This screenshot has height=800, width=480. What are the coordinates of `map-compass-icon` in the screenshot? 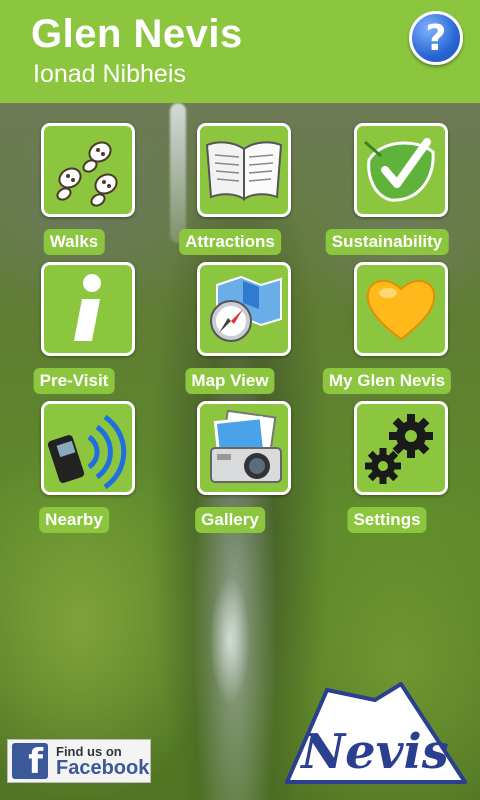 It's located at (246, 308).